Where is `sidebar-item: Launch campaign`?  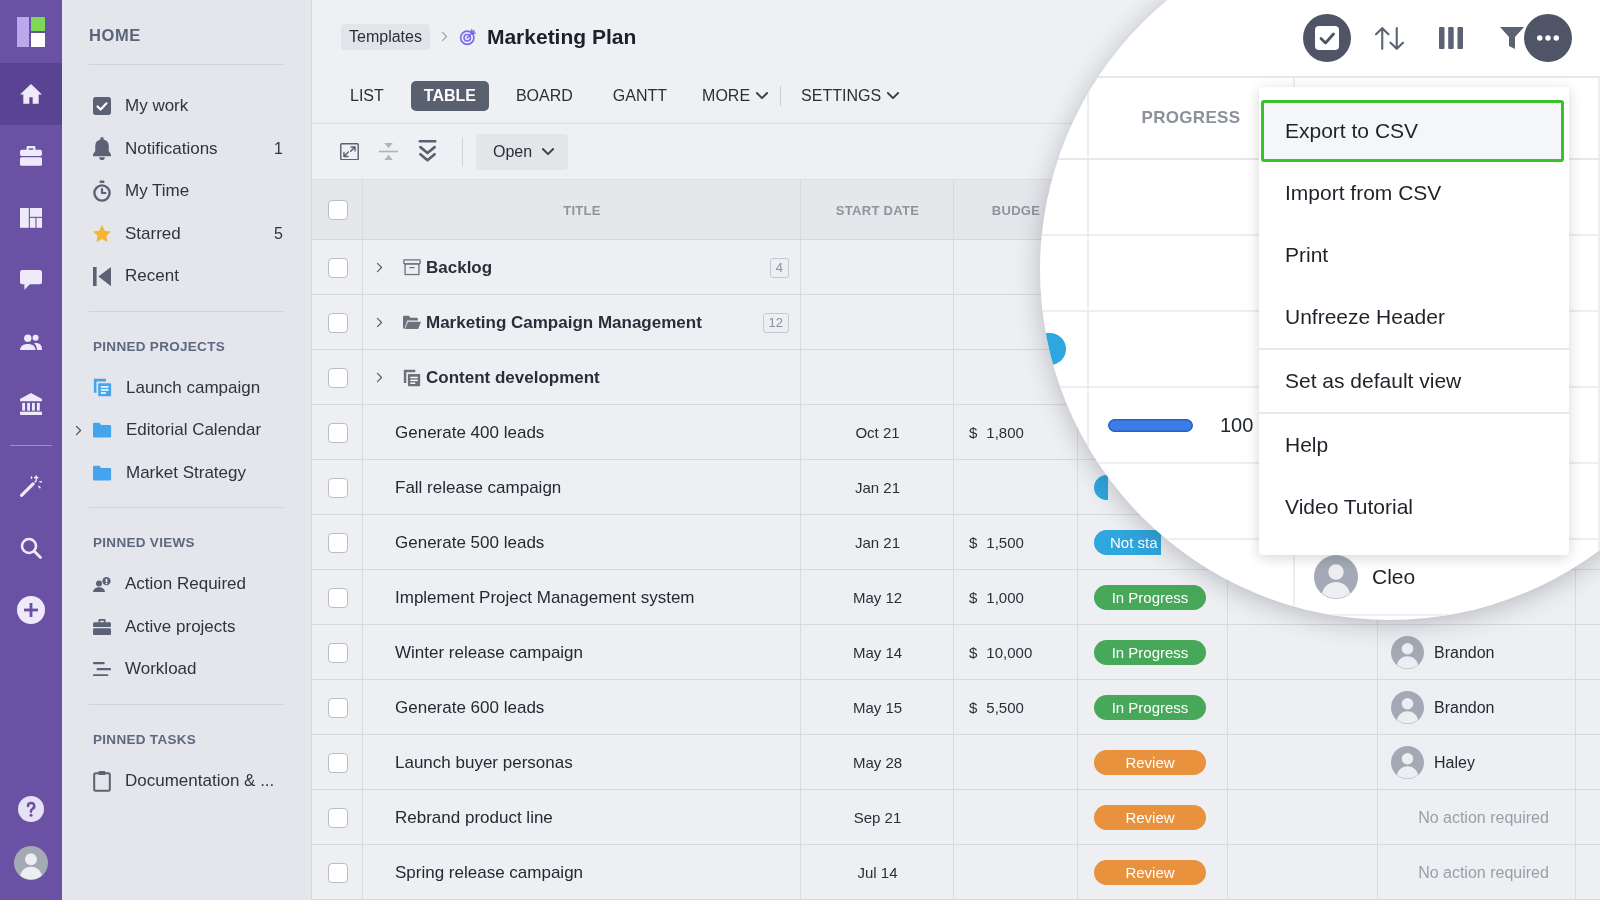 sidebar-item: Launch campaign is located at coordinates (179, 387).